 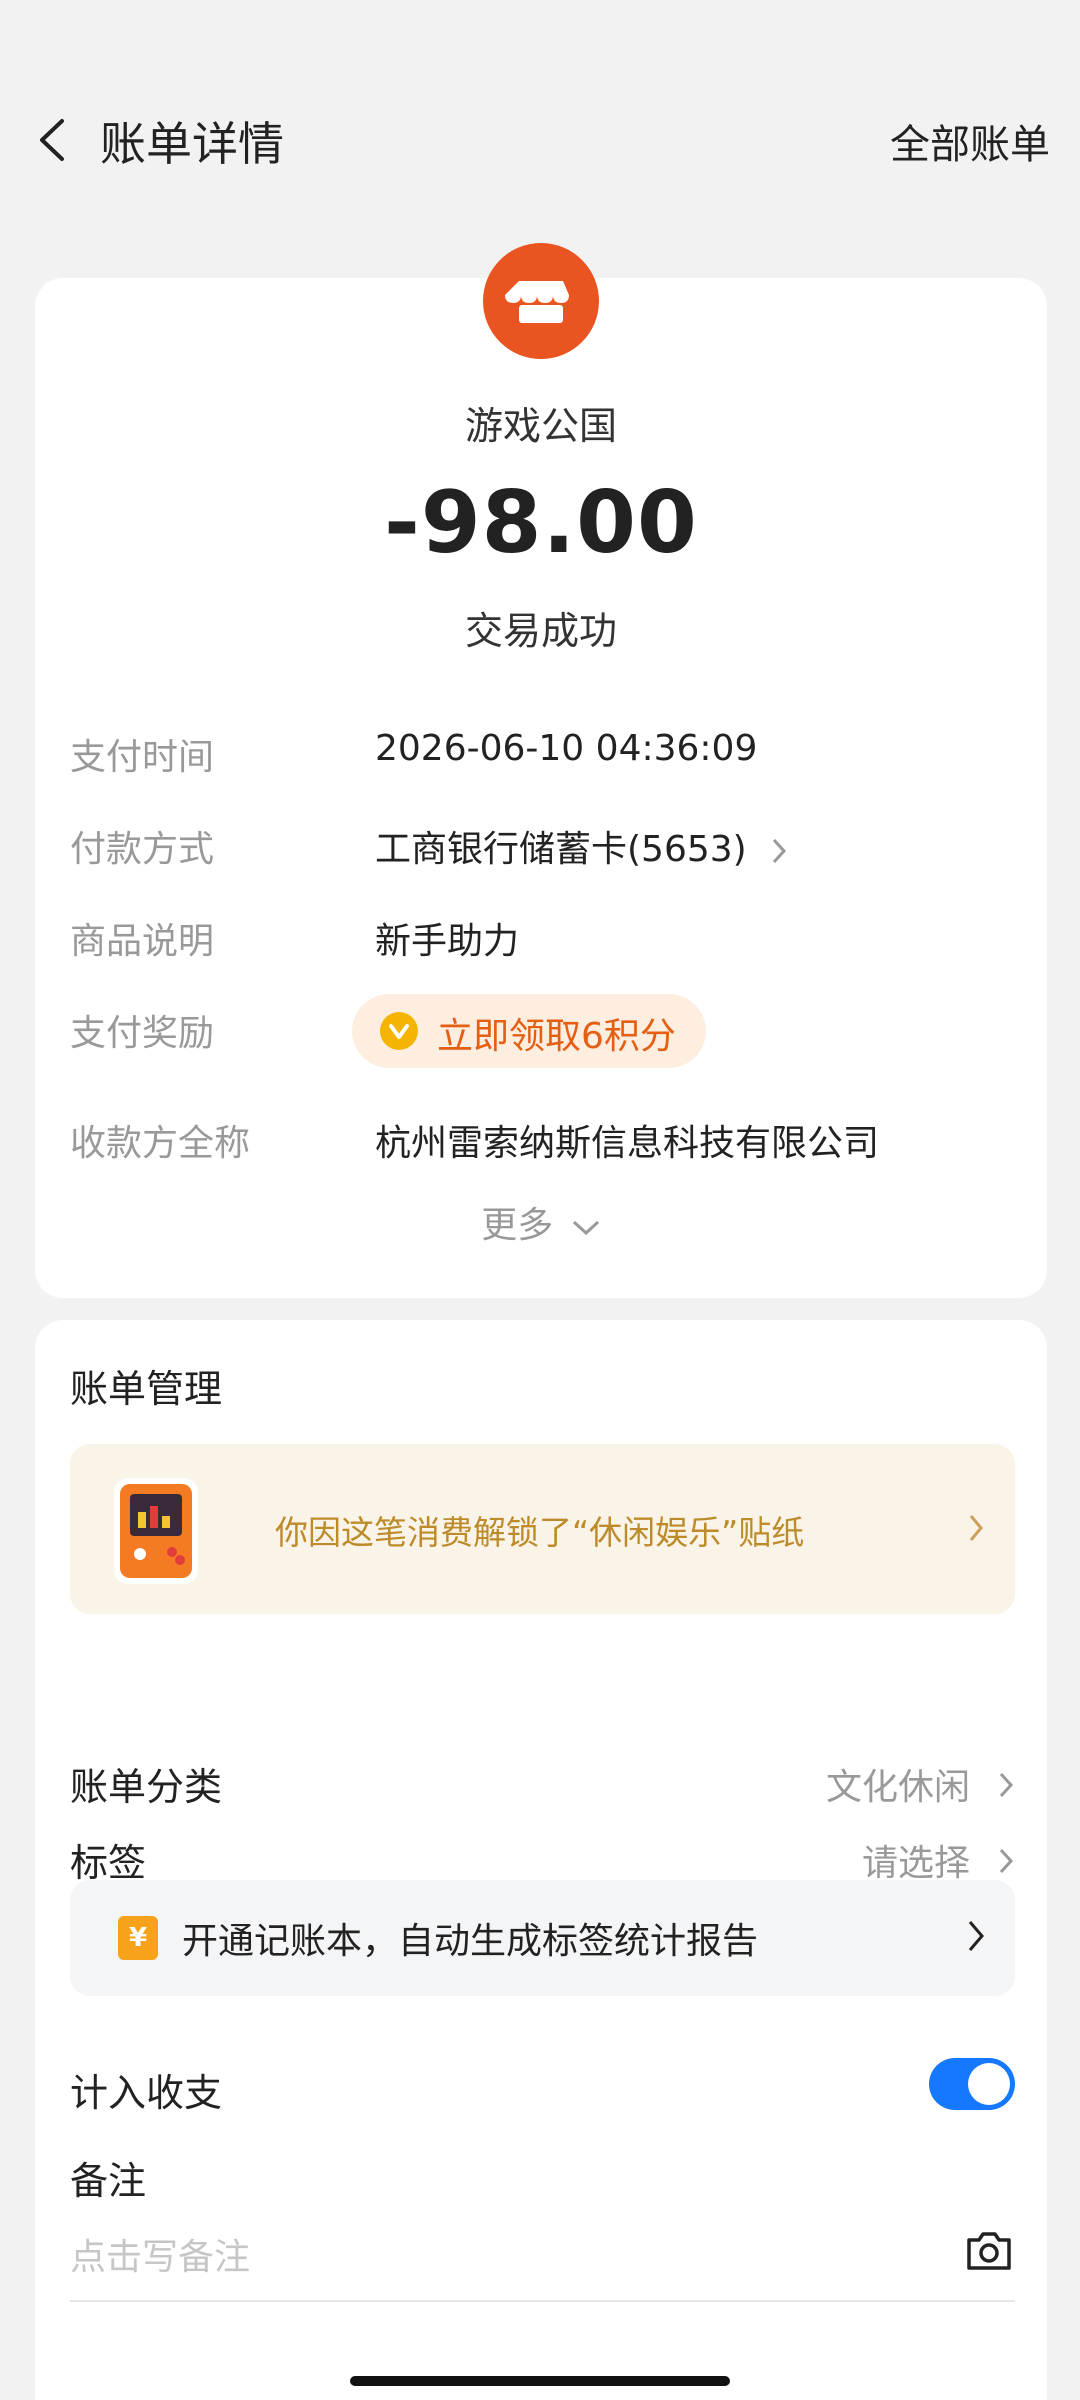 I want to click on transaction-amount: -98.00, so click(x=541, y=523).